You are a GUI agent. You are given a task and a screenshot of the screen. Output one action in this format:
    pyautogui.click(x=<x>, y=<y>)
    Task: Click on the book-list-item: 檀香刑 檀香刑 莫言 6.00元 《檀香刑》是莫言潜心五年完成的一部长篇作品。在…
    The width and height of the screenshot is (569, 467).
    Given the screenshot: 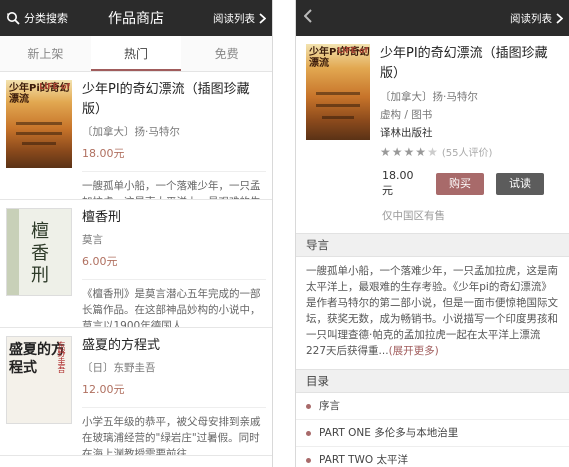 What is the action you would take?
    pyautogui.click(x=136, y=264)
    